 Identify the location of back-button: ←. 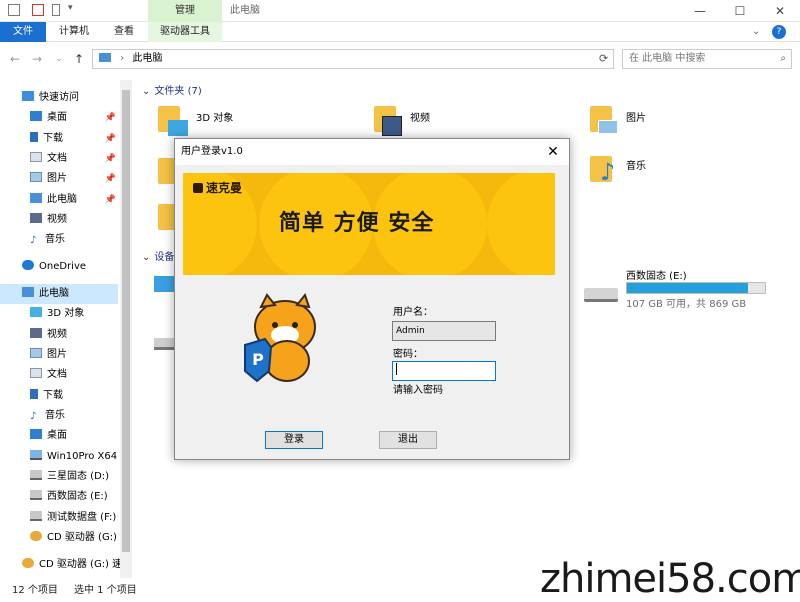
(15, 59).